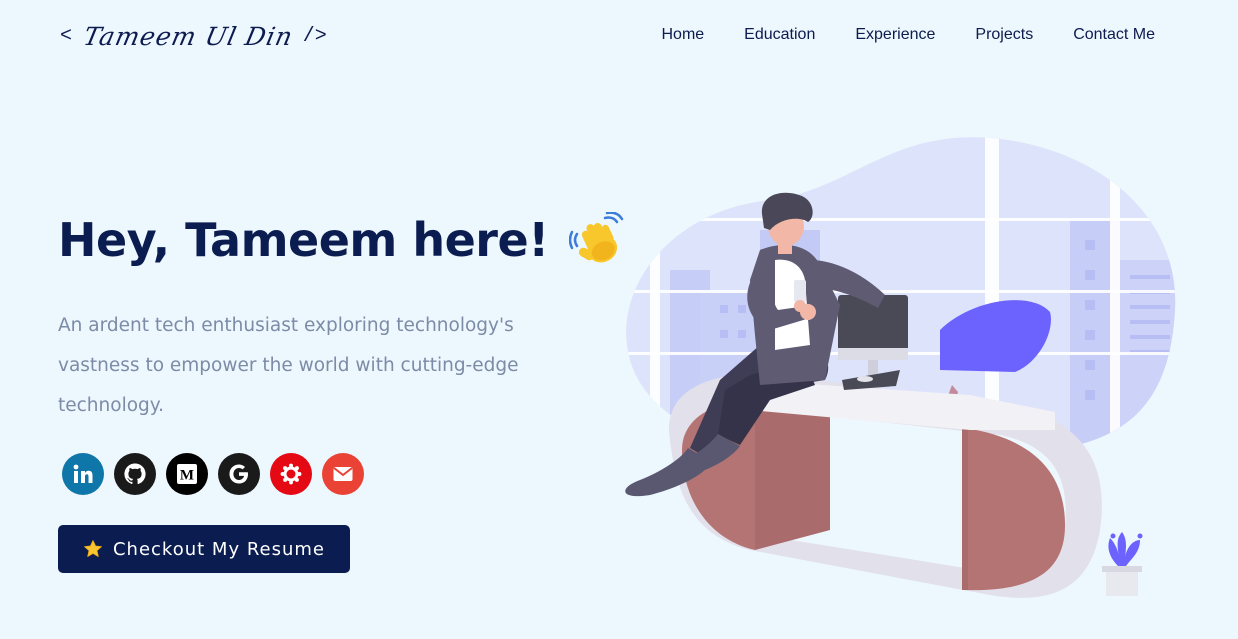 The width and height of the screenshot is (1238, 639). What do you see at coordinates (239, 474) in the screenshot?
I see `google-icon` at bounding box center [239, 474].